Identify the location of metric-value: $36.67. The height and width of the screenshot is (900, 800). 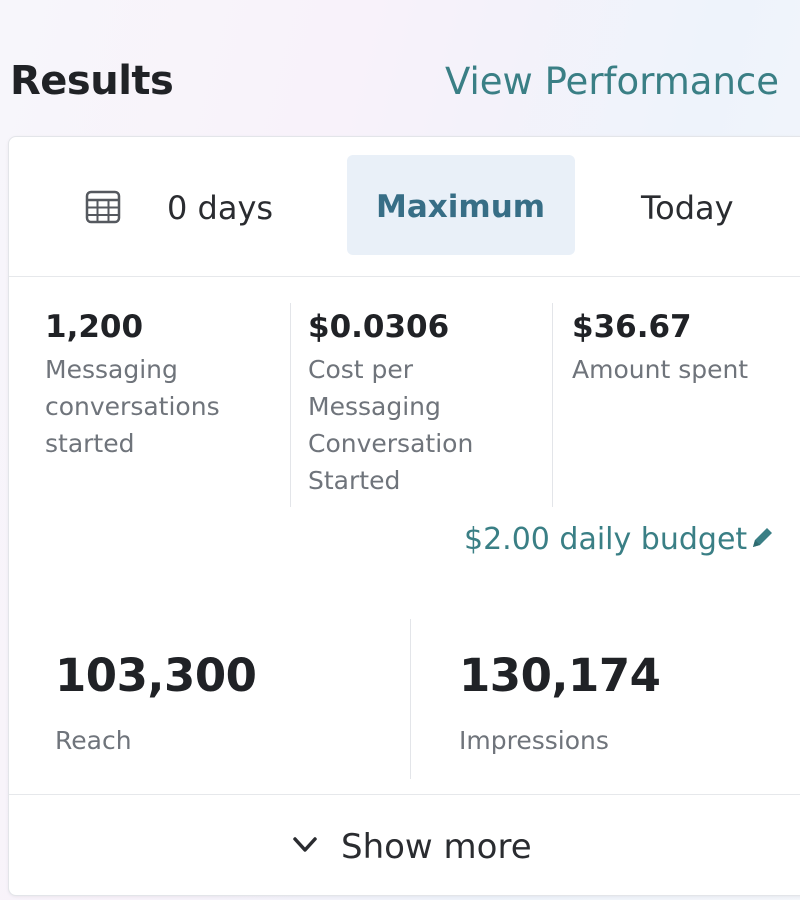
(632, 327).